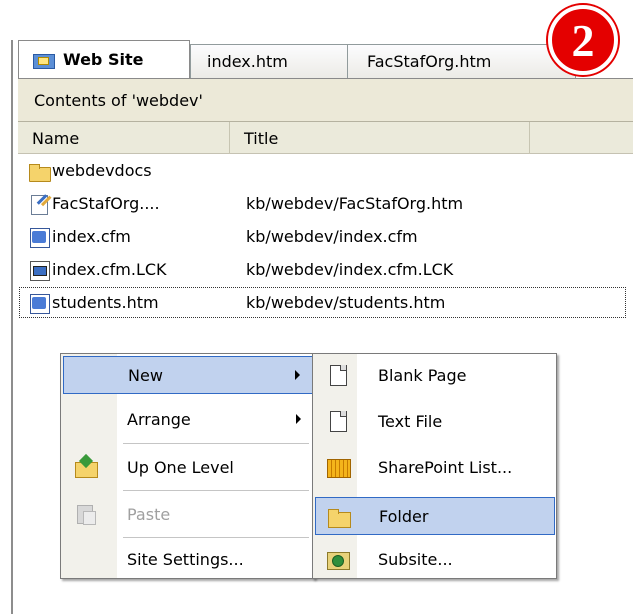  I want to click on column-title-label: Title, so click(261, 138).